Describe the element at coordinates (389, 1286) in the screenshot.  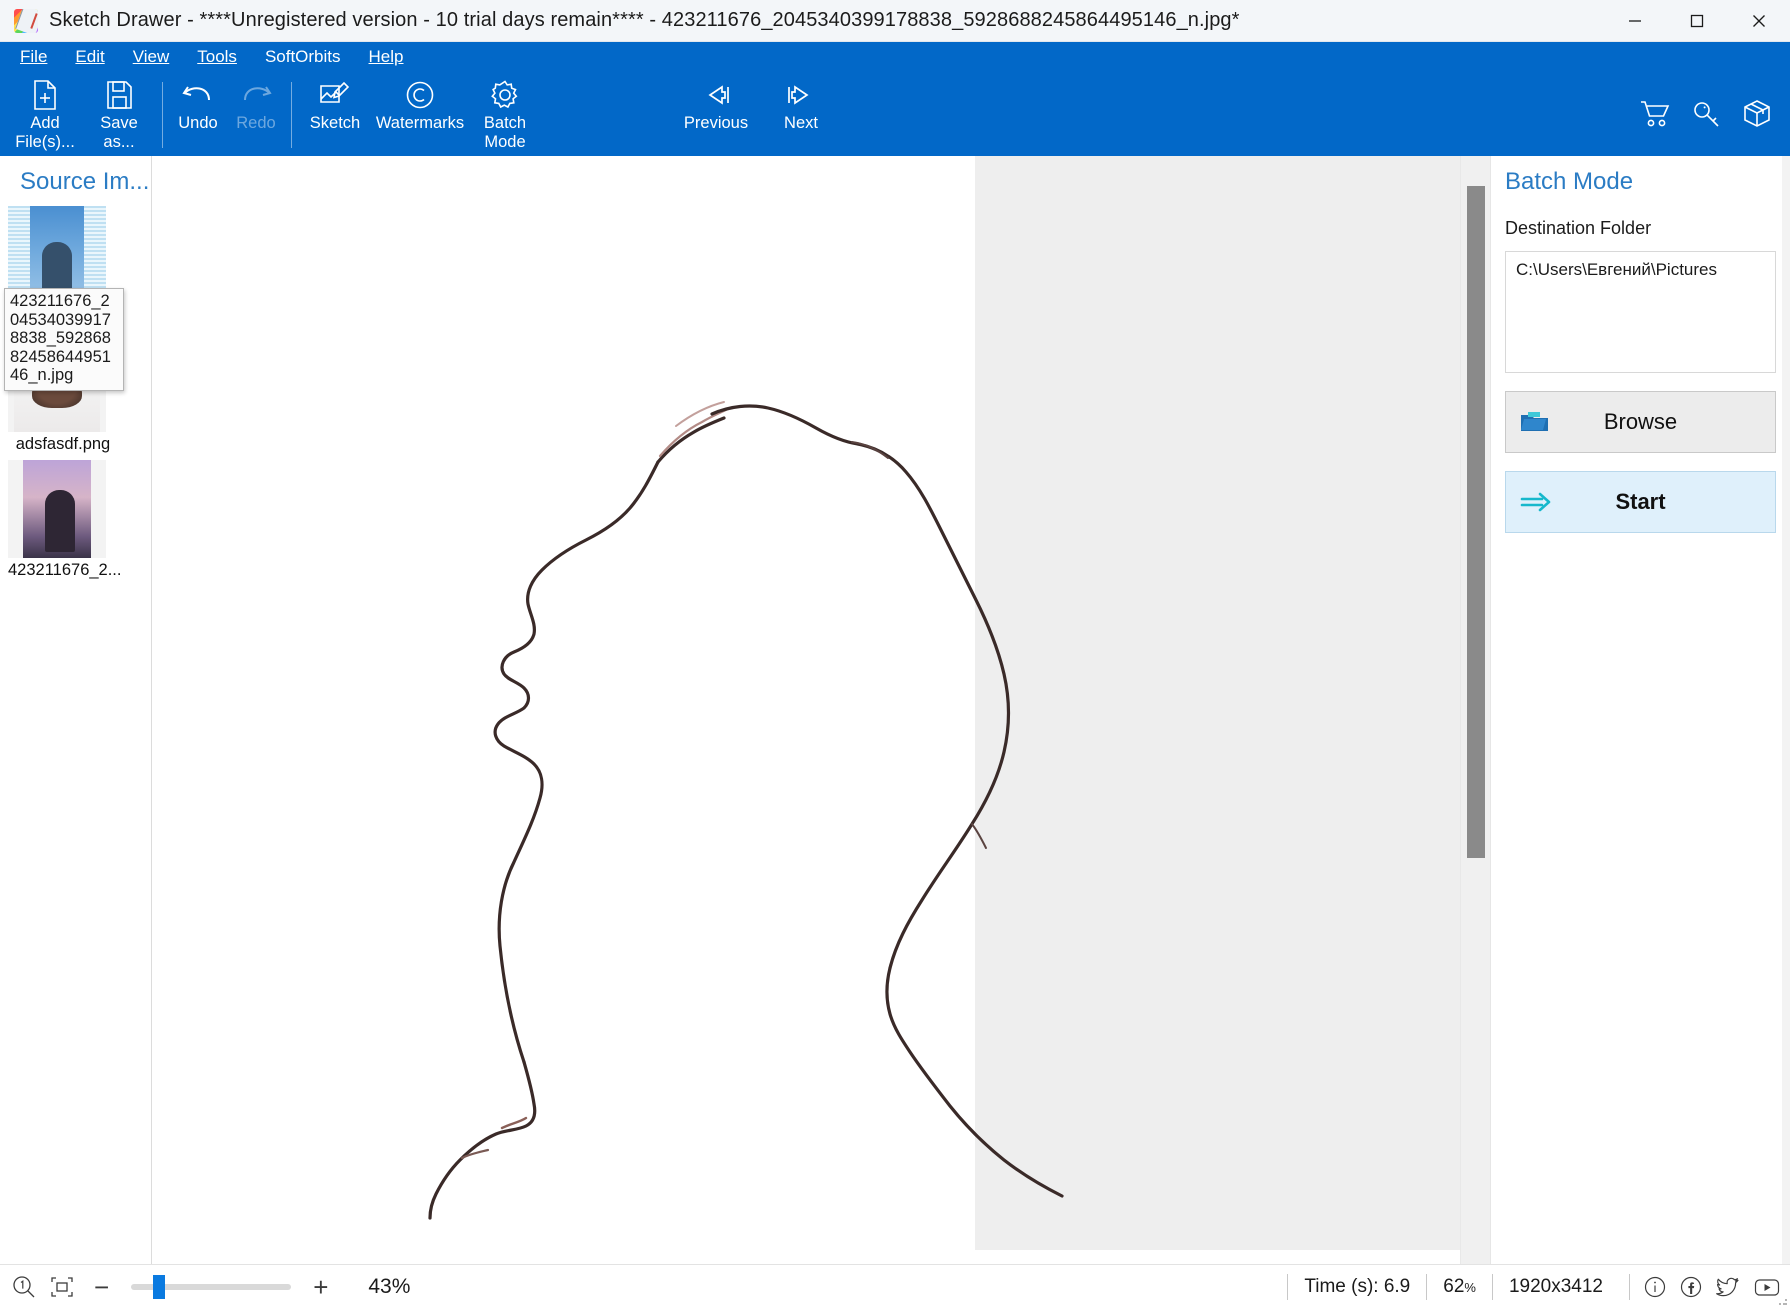
I see `zoom-percent-label: 43%` at that location.